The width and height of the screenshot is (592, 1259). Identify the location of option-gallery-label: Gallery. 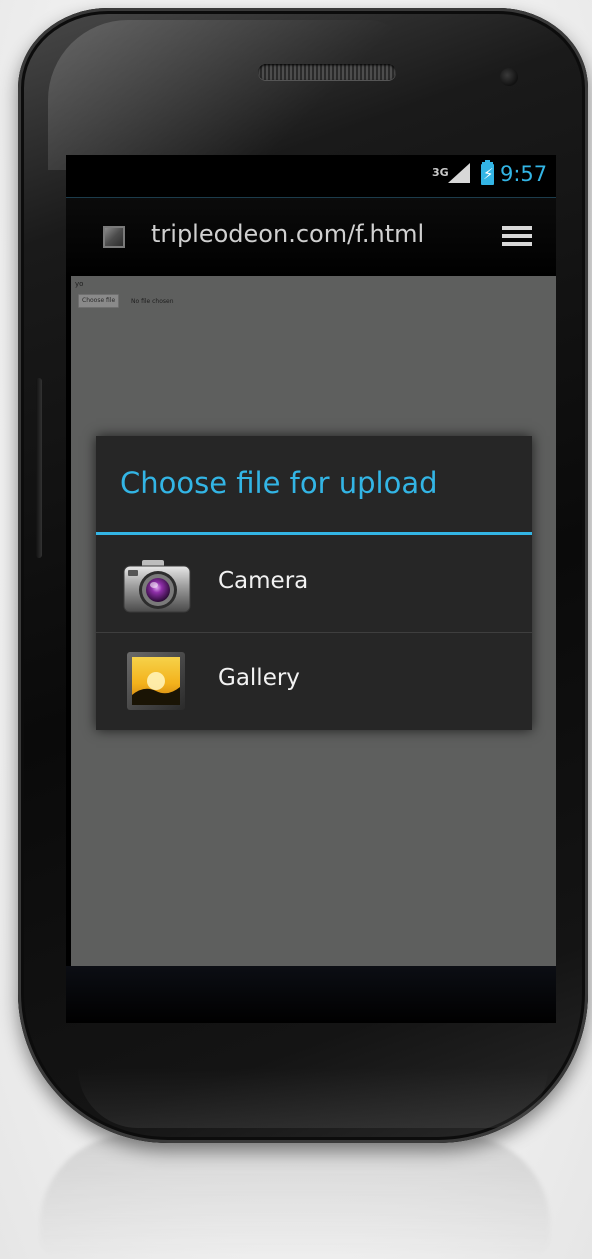
(259, 678).